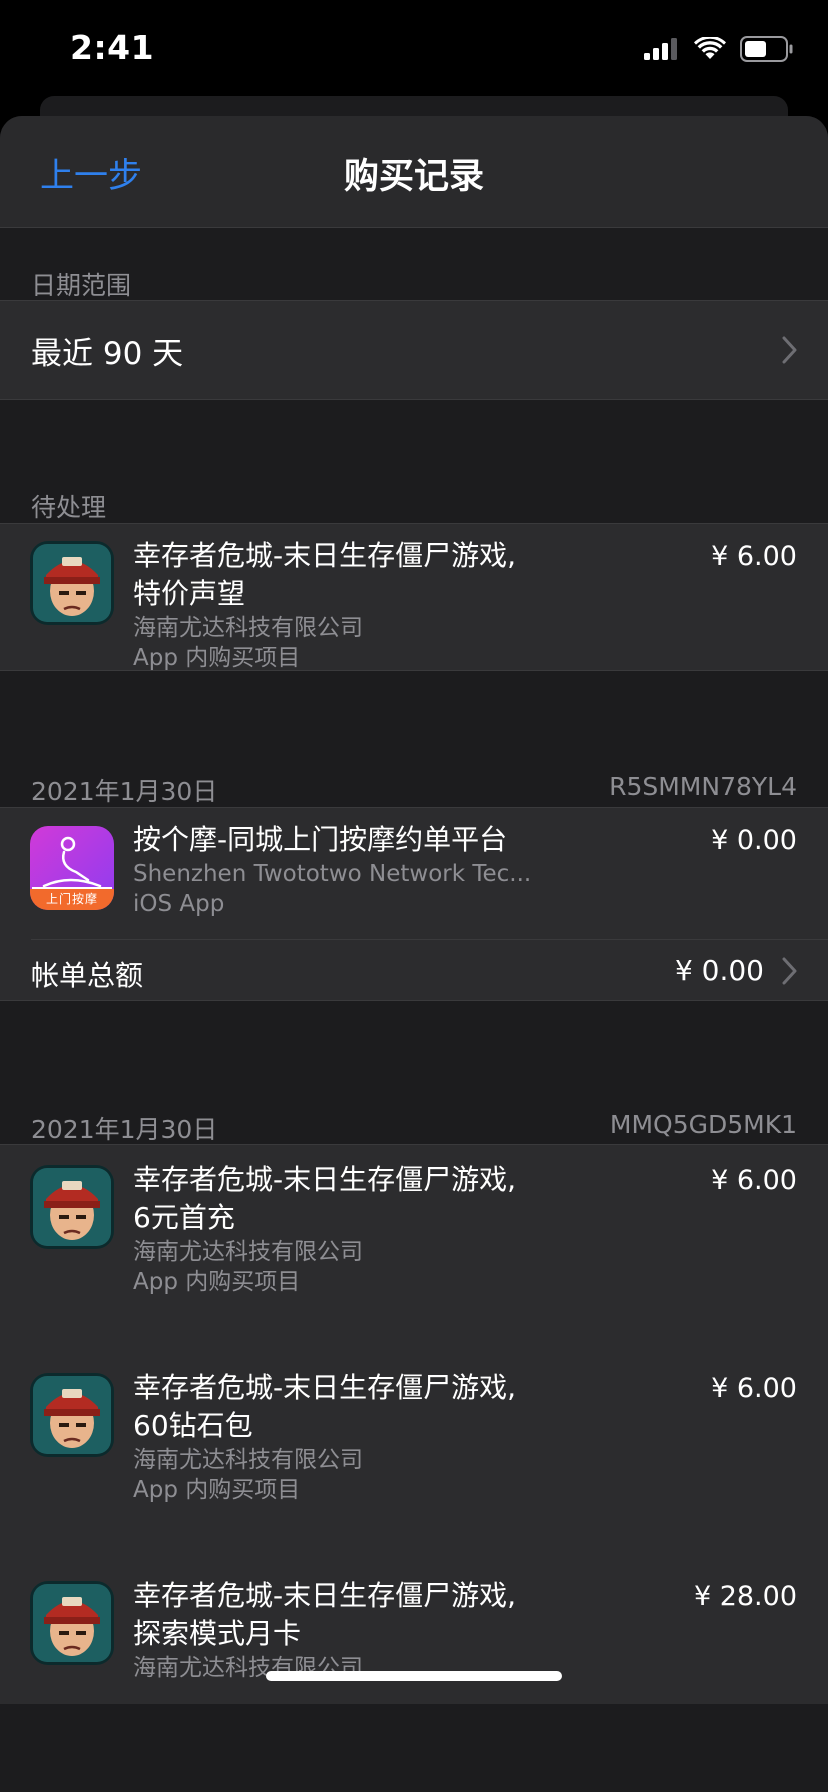 Image resolution: width=828 pixels, height=1792 pixels. I want to click on item-name-line2: 探索模式月卡, so click(217, 1633).